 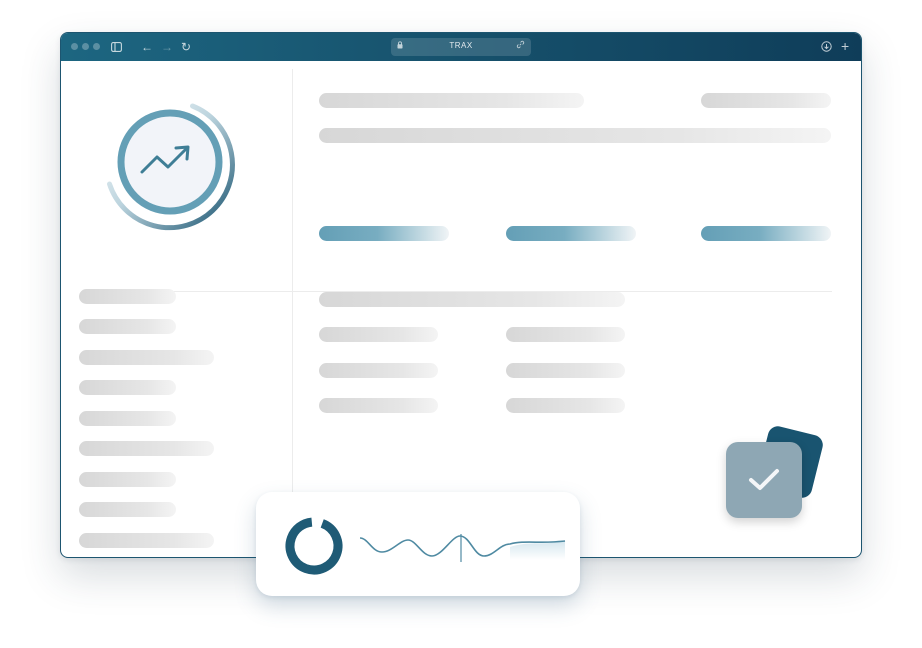 I want to click on trend-ring-icon, so click(x=171, y=167).